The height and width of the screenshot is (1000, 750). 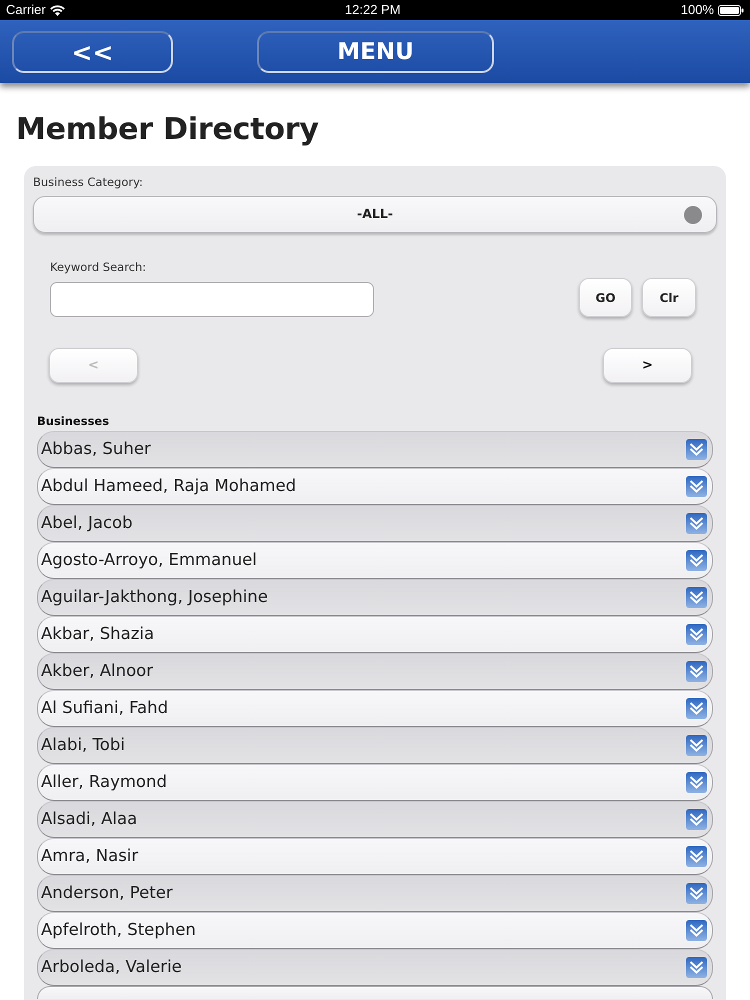 I want to click on keyword-search-label: Keyword Search:, so click(x=98, y=267).